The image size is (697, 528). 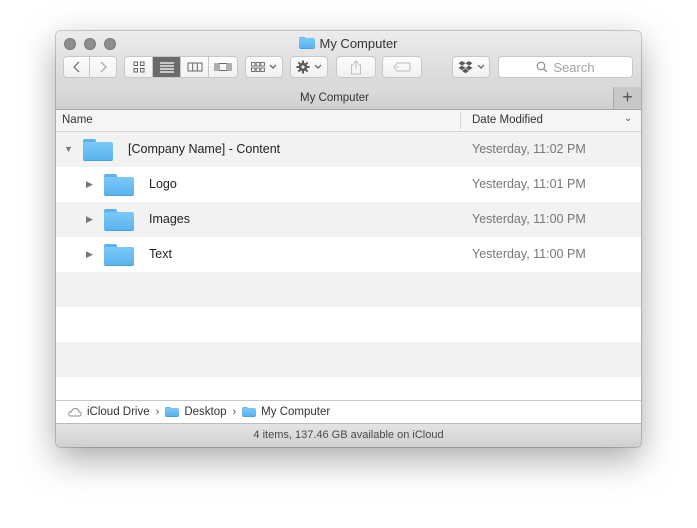 I want to click on list-item: ▶ Logo Yesterday, 11:01 PM, so click(x=348, y=184).